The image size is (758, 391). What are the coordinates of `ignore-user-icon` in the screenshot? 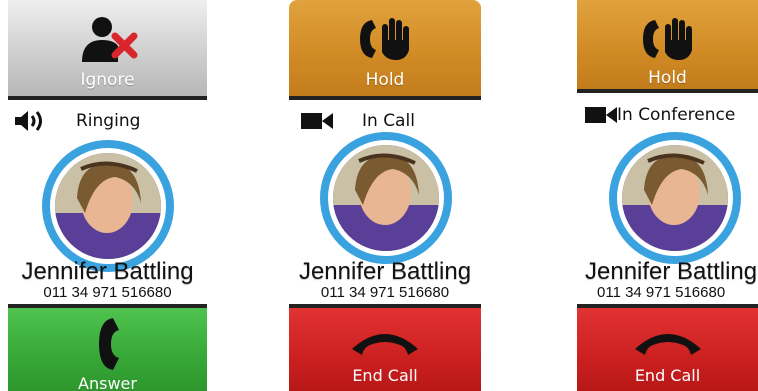 It's located at (108, 39).